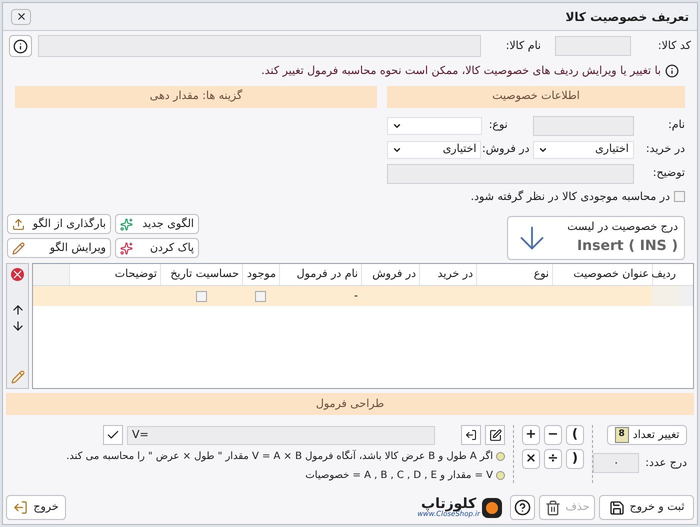  Describe the element at coordinates (536, 97) in the screenshot. I see `section-header: اطلاعات خصوصیت` at that location.